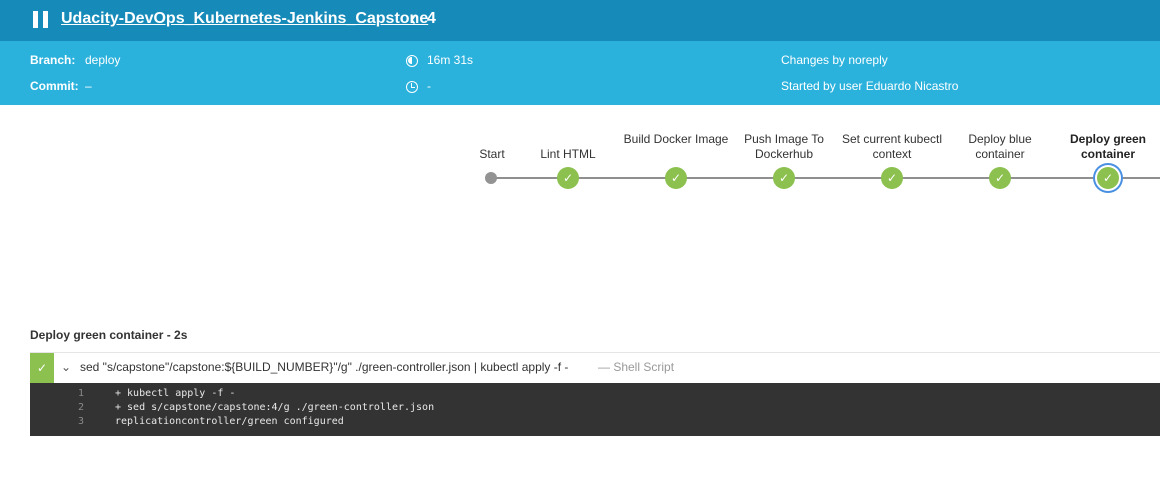 The width and height of the screenshot is (1160, 482). Describe the element at coordinates (109, 335) in the screenshot. I see `step-panel-title: Deploy green container - 2s` at that location.